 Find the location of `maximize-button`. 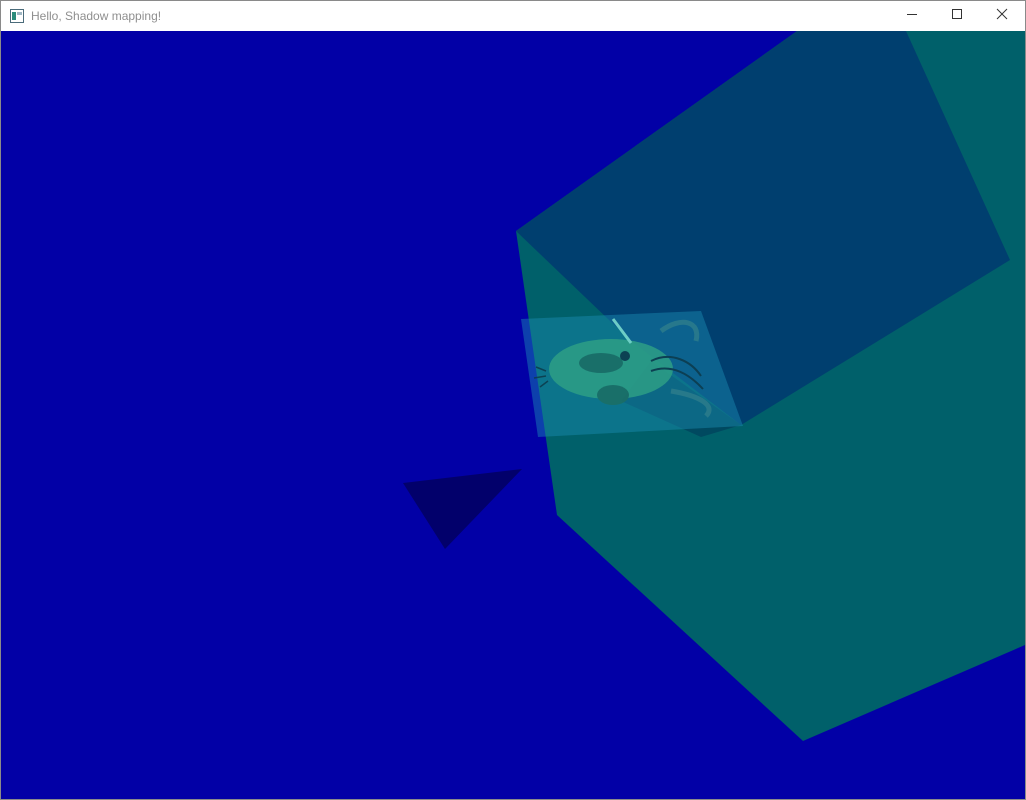

maximize-button is located at coordinates (957, 16).